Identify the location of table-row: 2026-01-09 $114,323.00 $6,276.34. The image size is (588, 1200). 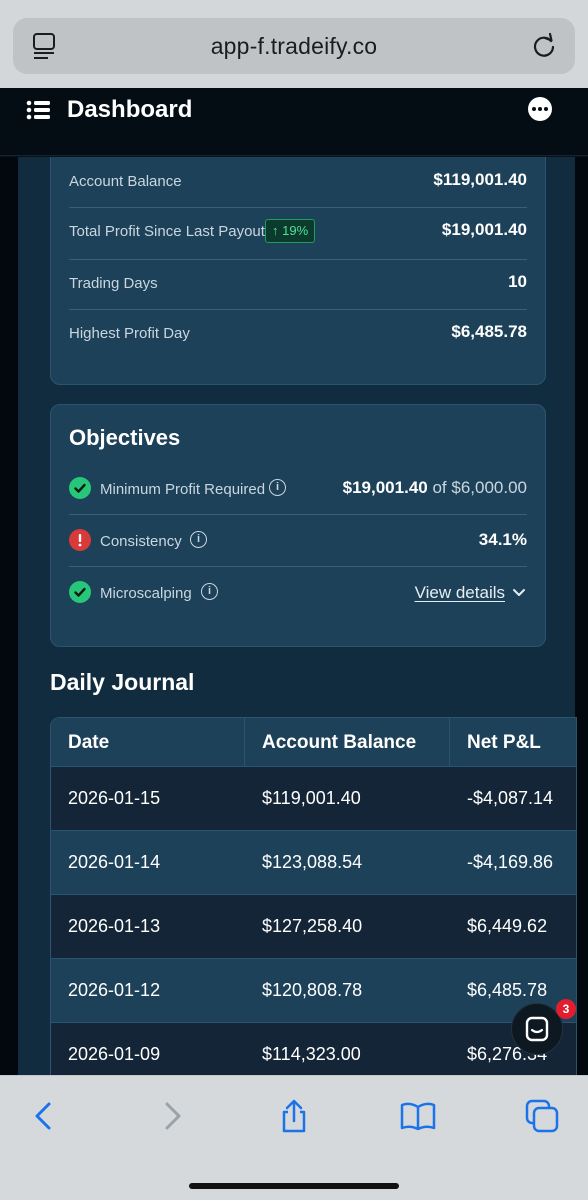
(313, 1049).